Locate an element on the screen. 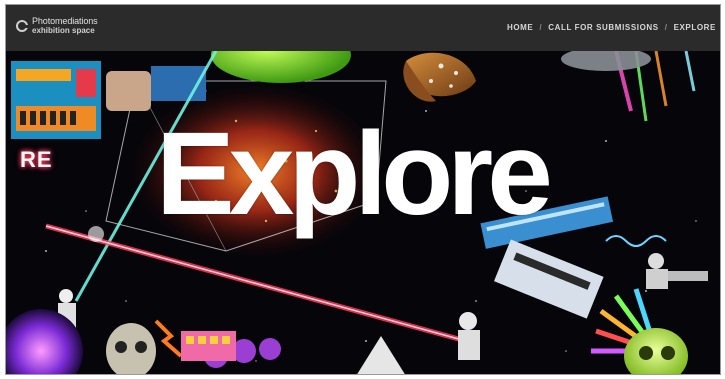 The width and height of the screenshot is (725, 379). nav-call-for-submissions-link: CALL FOR SUBMISSIONS is located at coordinates (603, 27).